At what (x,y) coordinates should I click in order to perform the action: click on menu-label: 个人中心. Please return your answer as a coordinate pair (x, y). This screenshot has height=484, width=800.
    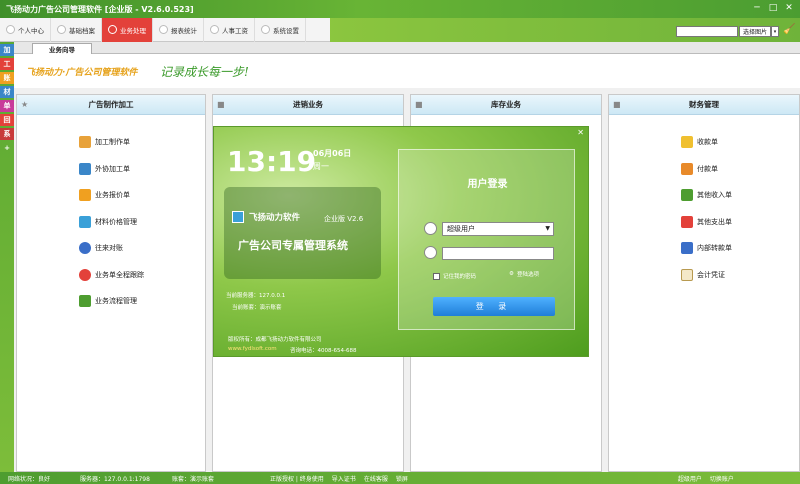
    Looking at the image, I should click on (31, 30).